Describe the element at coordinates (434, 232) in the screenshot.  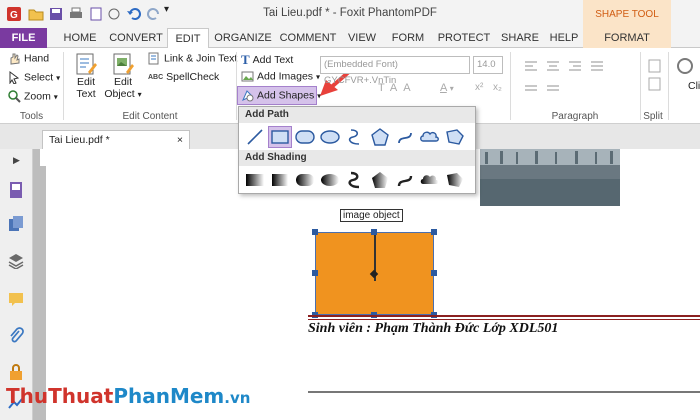
I see `resize-handle-ne` at that location.